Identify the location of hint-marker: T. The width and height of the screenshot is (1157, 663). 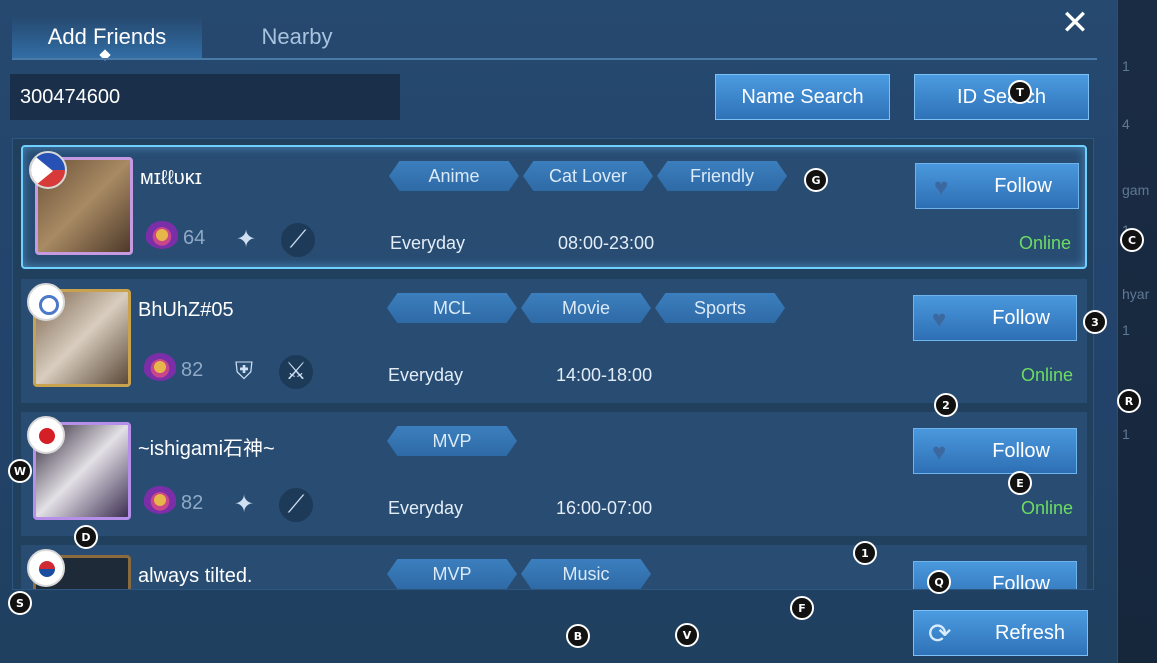
(1020, 92).